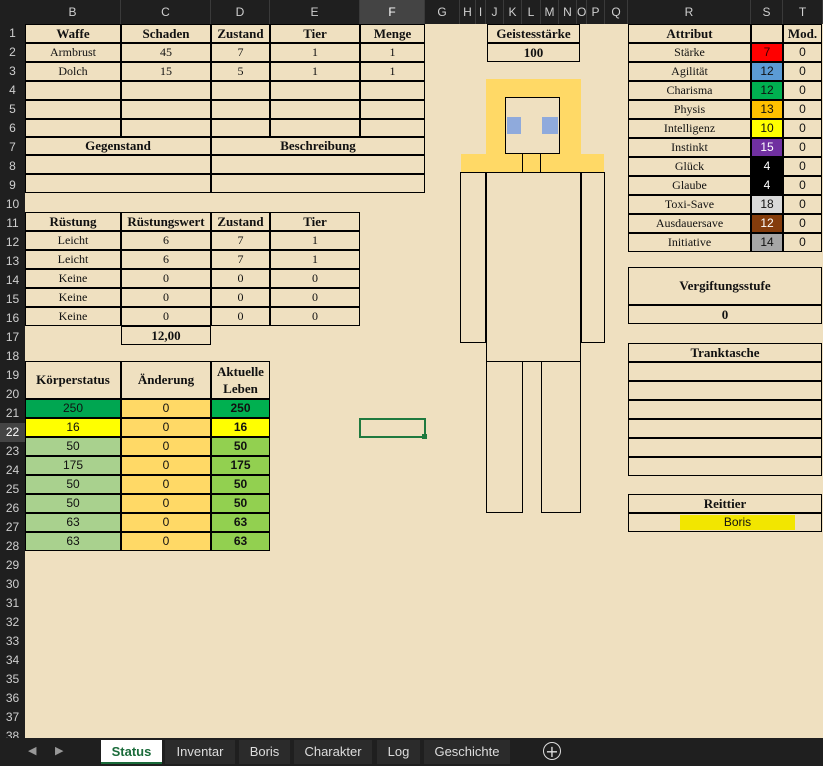 This screenshot has width=823, height=766. Describe the element at coordinates (12, 451) in the screenshot. I see `row-header: 23` at that location.